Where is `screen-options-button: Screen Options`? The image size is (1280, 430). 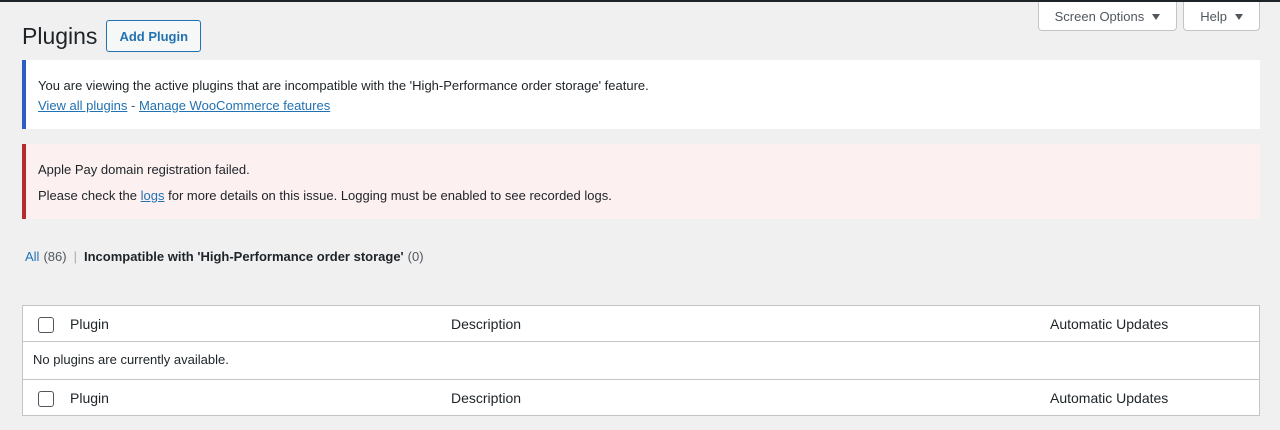 screen-options-button: Screen Options is located at coordinates (1107, 16).